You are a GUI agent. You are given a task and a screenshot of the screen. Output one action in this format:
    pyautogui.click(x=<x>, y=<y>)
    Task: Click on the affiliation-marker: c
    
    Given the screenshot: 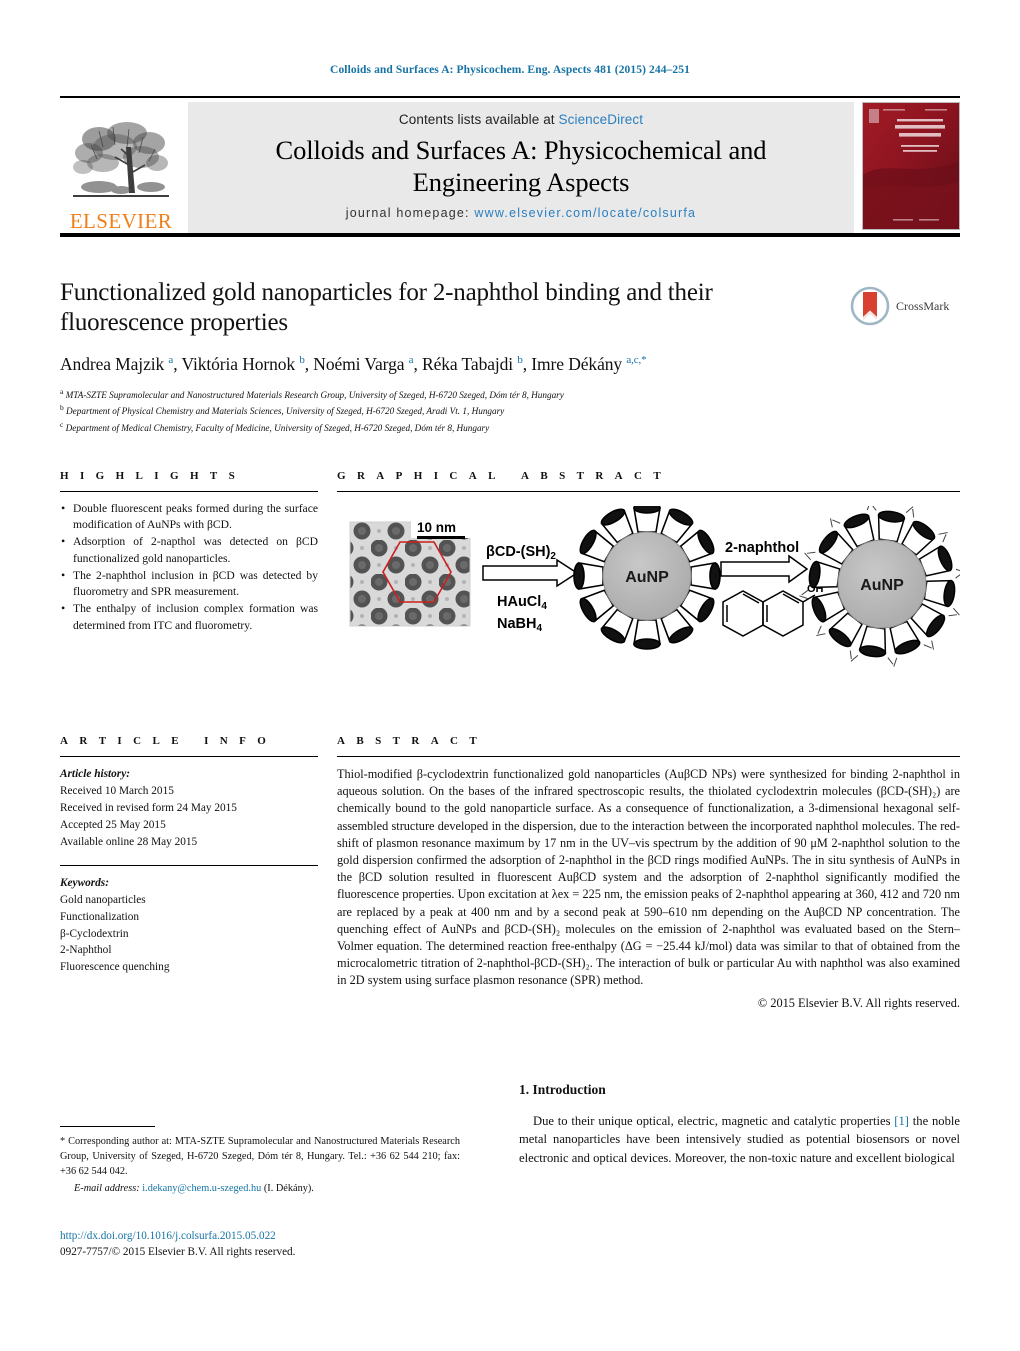 What is the action you would take?
    pyautogui.click(x=62, y=424)
    